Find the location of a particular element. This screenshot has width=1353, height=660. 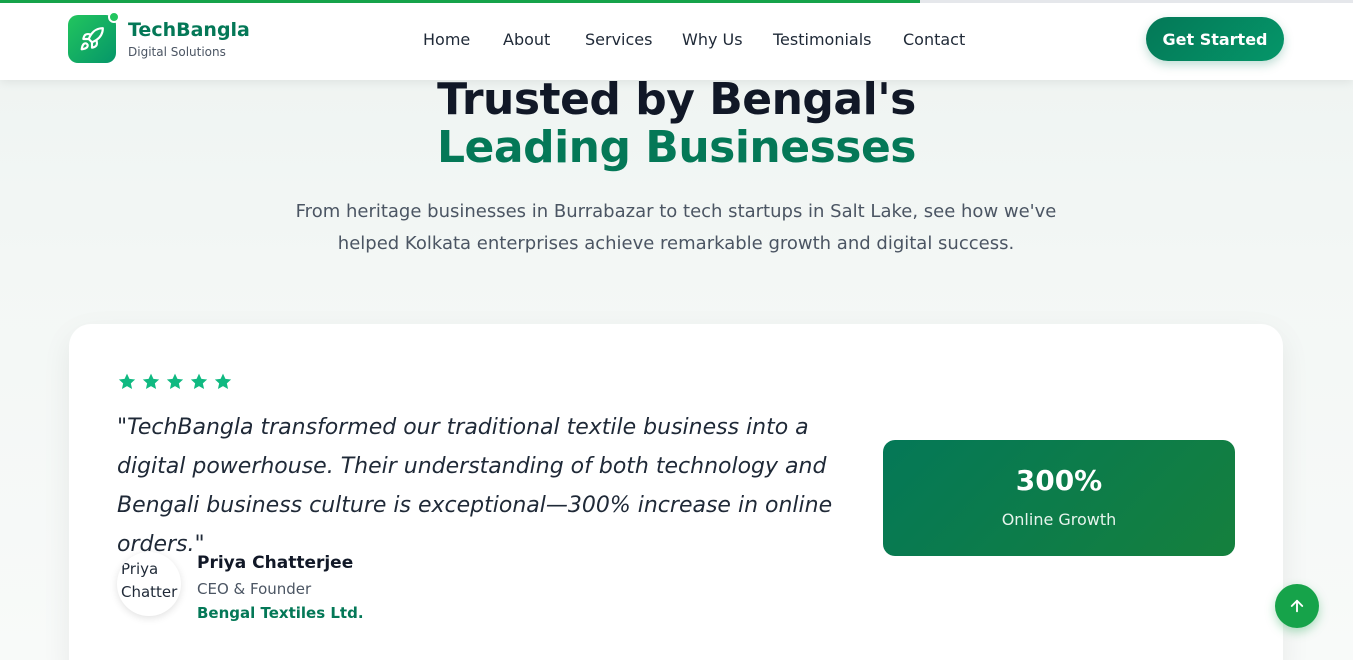

rocket-icon is located at coordinates (92, 39).